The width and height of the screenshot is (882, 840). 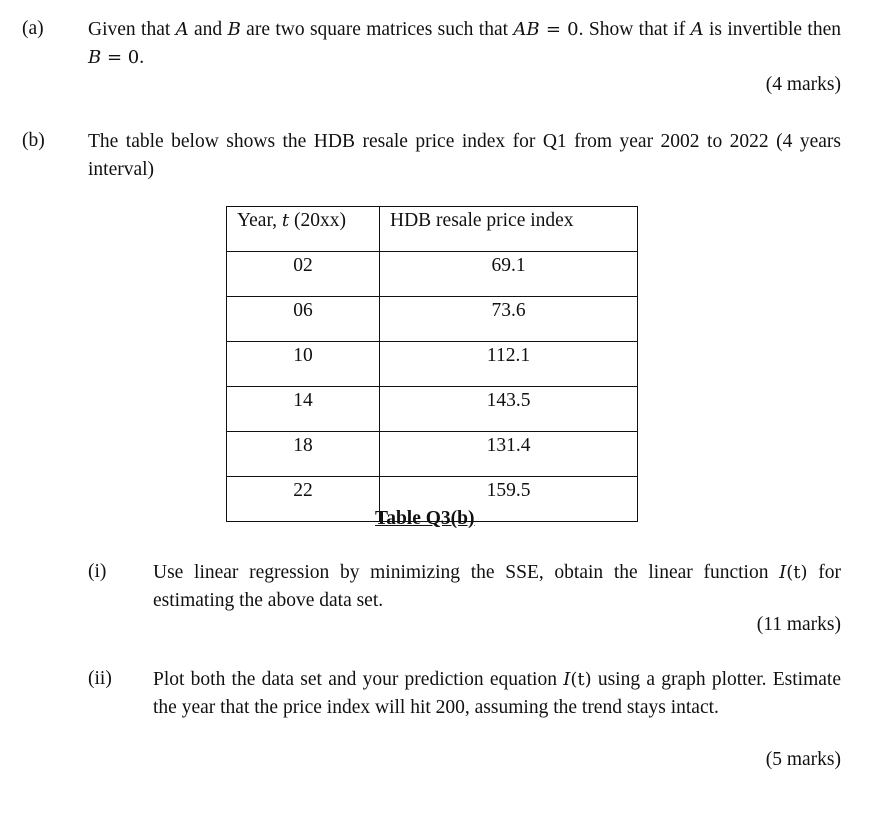 I want to click on cell-index: 112.1, so click(x=508, y=364).